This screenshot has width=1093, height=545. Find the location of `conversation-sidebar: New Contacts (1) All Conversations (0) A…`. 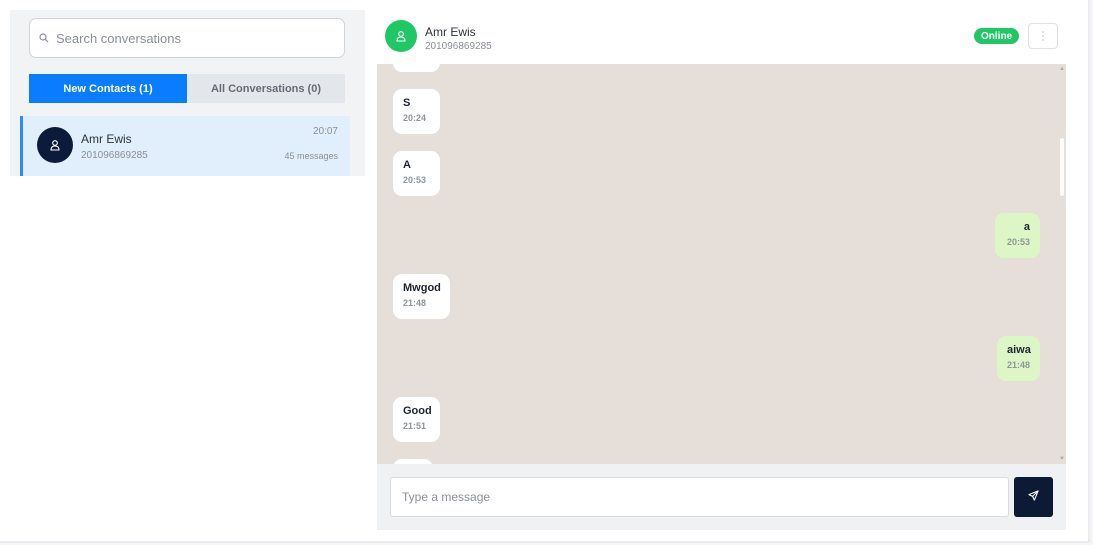

conversation-sidebar: New Contacts (1) All Conversations (0) A… is located at coordinates (187, 93).